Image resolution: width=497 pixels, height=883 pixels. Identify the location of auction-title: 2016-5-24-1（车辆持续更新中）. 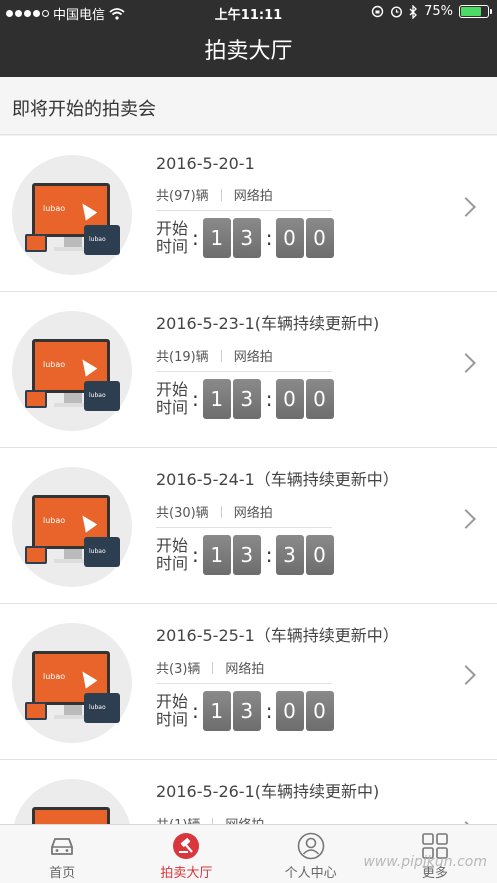
(277, 479).